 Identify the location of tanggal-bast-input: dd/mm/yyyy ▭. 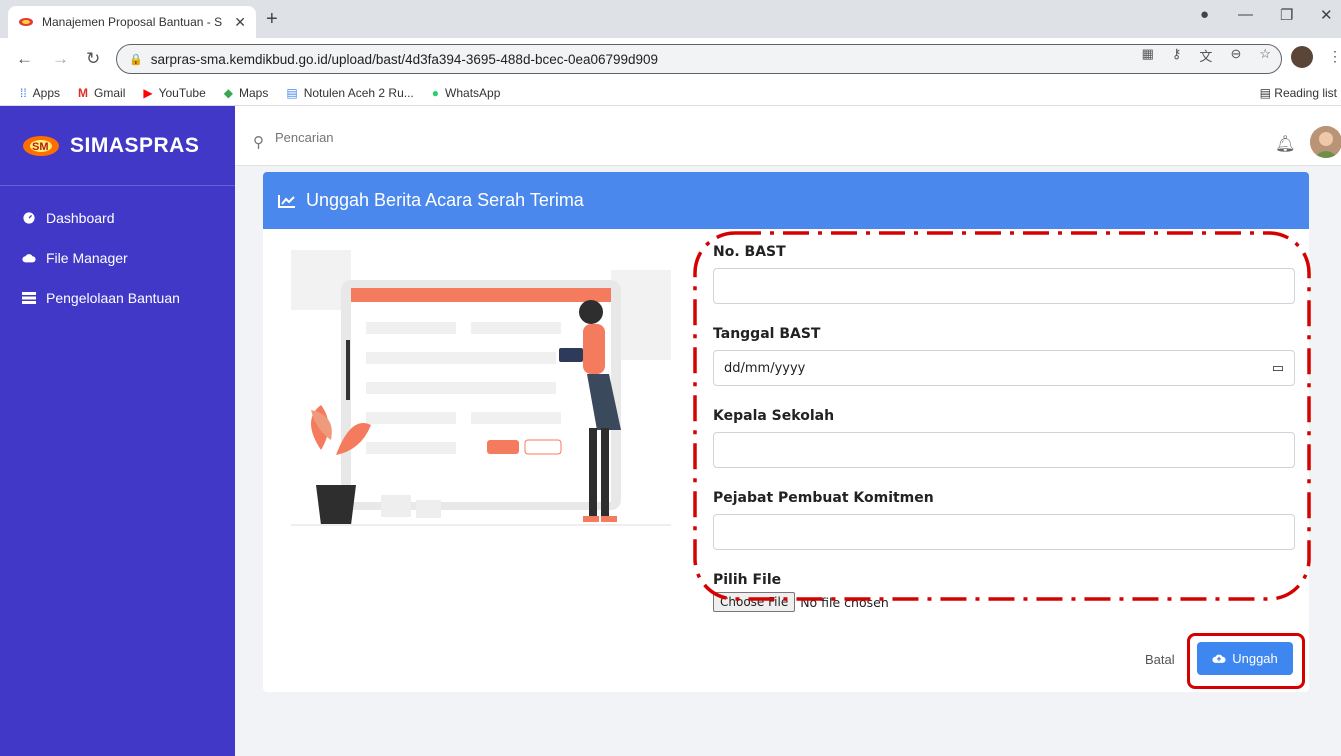
(1004, 368).